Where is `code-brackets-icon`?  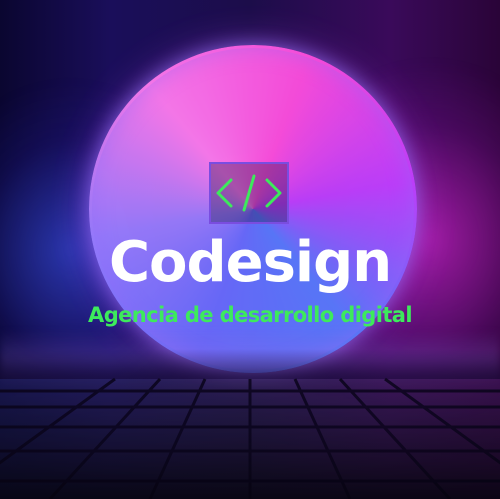 code-brackets-icon is located at coordinates (249, 193).